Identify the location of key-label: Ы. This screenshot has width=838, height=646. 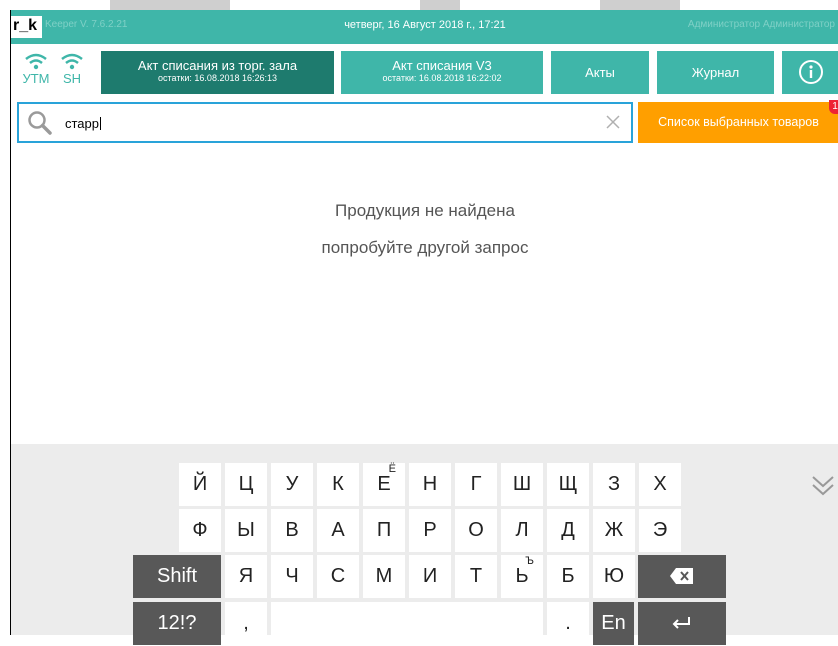
(246, 530).